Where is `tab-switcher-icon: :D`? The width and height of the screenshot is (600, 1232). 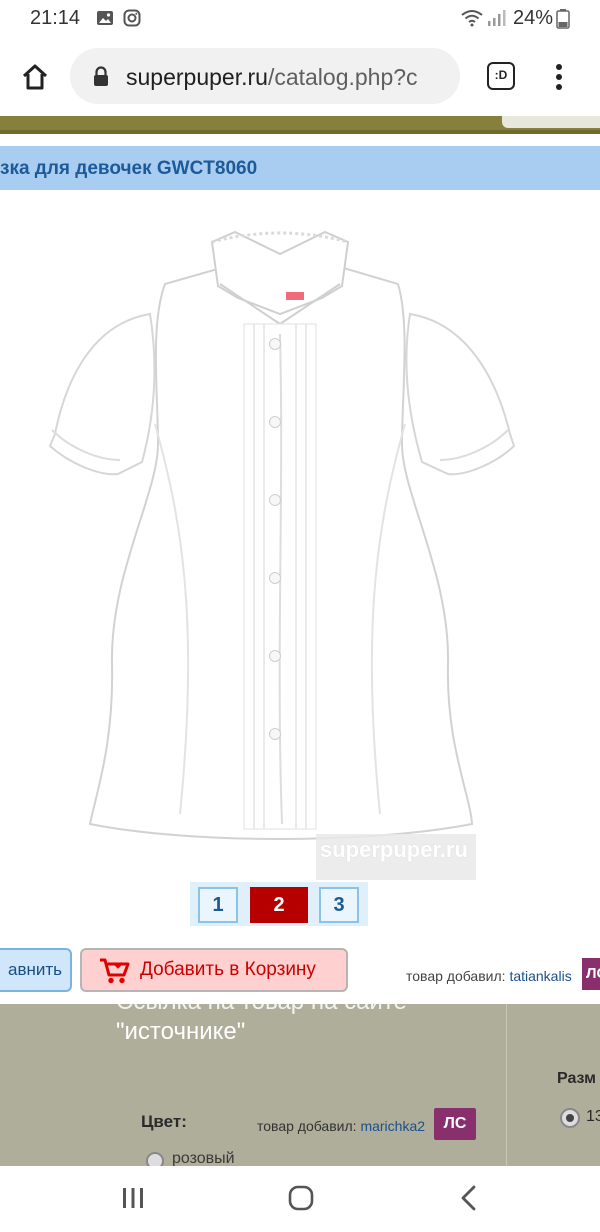 tab-switcher-icon: :D is located at coordinates (501, 76).